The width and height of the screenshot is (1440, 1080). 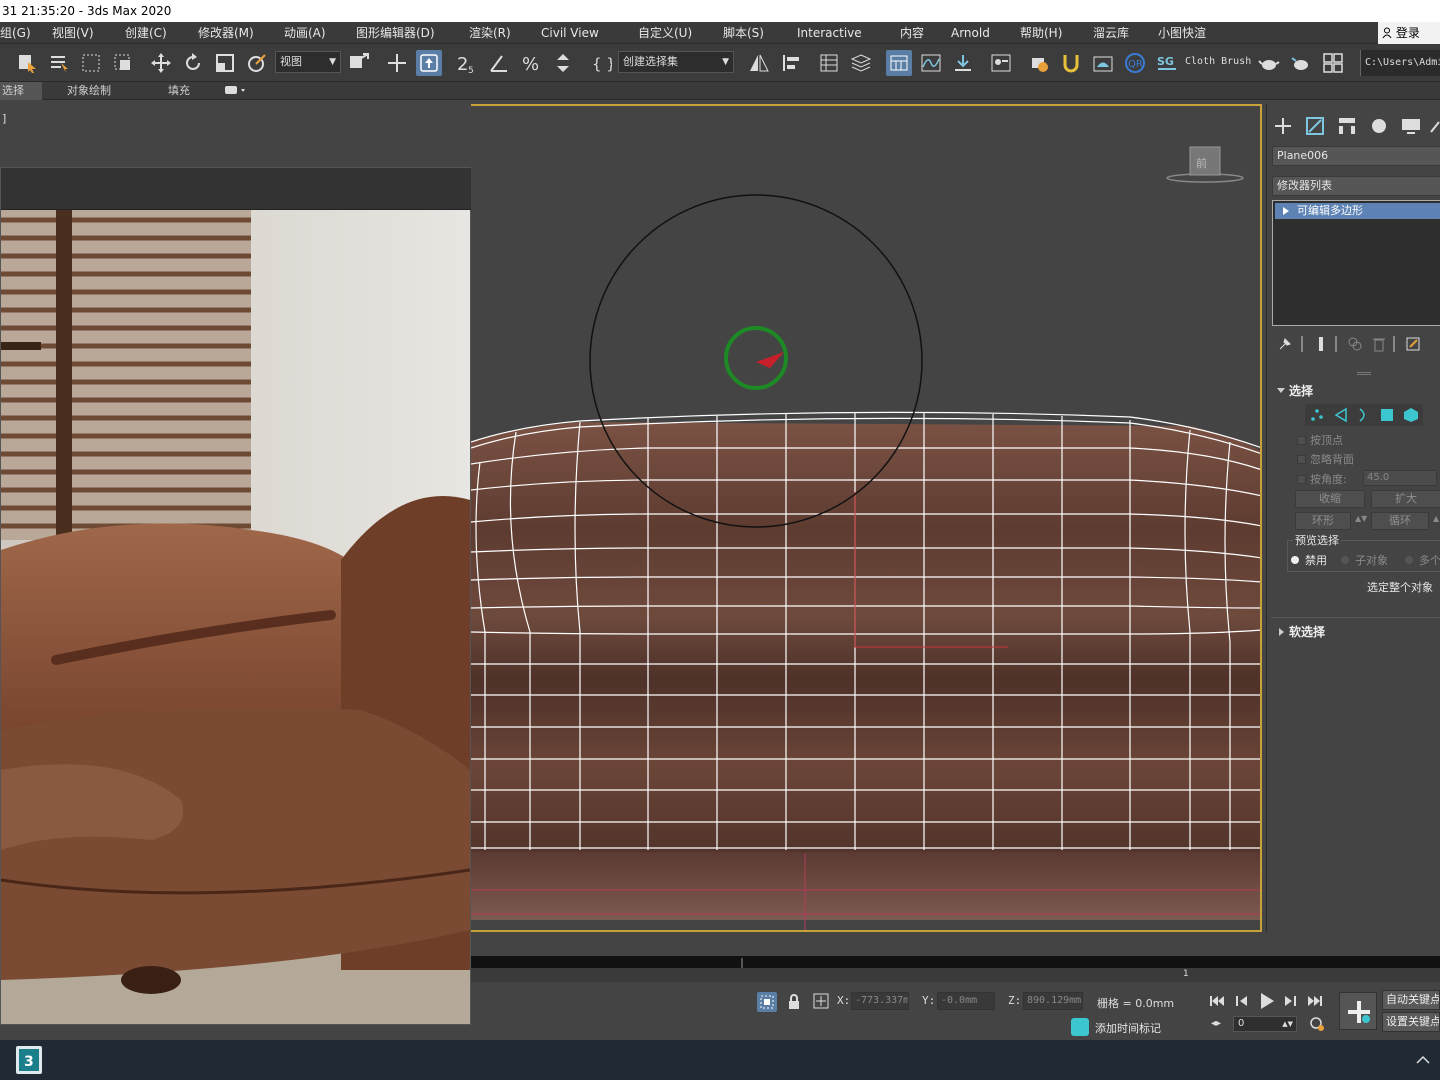 What do you see at coordinates (1379, 126) in the screenshot?
I see `motion-tab-icon` at bounding box center [1379, 126].